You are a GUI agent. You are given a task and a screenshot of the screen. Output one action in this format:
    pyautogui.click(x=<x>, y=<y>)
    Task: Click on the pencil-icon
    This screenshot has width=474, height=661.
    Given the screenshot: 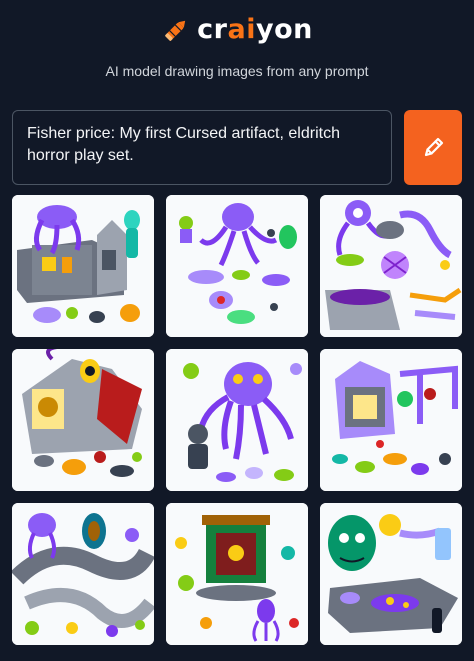 What is the action you would take?
    pyautogui.click(x=434, y=146)
    